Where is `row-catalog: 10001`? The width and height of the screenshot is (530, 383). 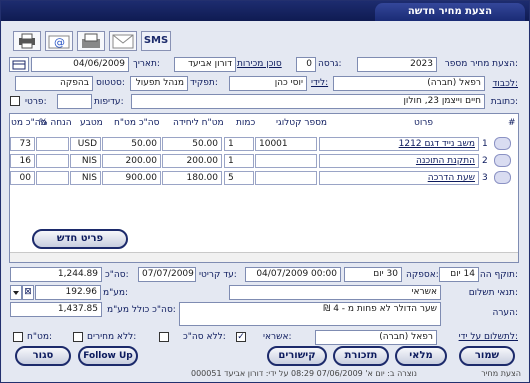 row-catalog: 10001 is located at coordinates (286, 144).